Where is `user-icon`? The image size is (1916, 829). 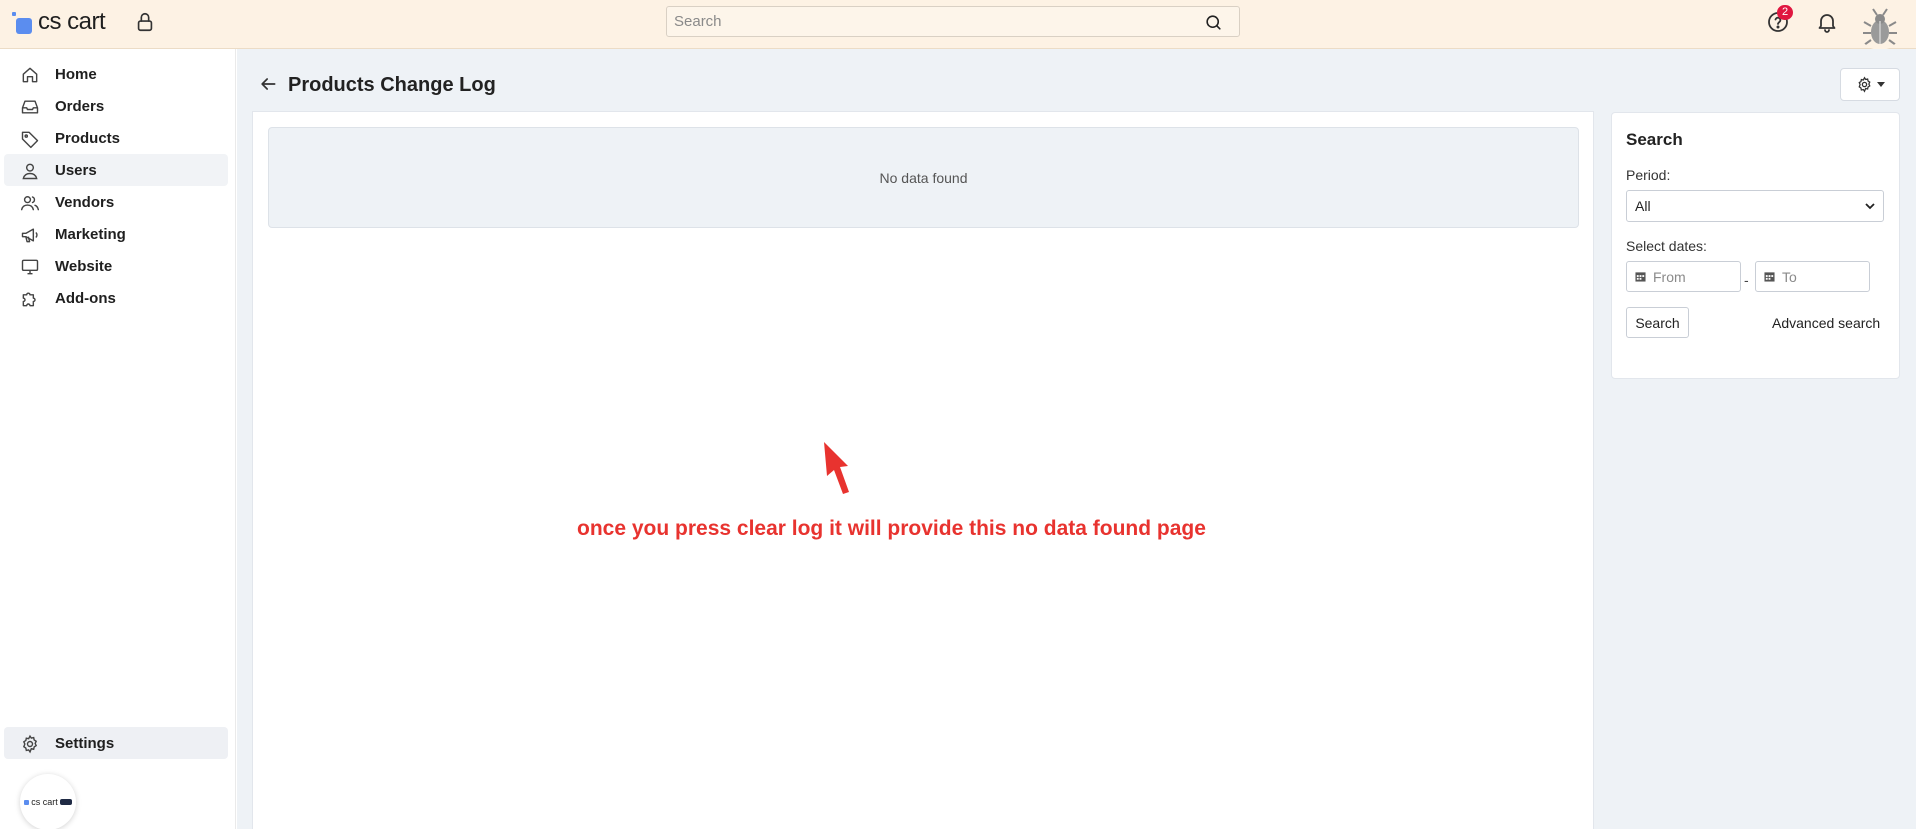 user-icon is located at coordinates (30, 171).